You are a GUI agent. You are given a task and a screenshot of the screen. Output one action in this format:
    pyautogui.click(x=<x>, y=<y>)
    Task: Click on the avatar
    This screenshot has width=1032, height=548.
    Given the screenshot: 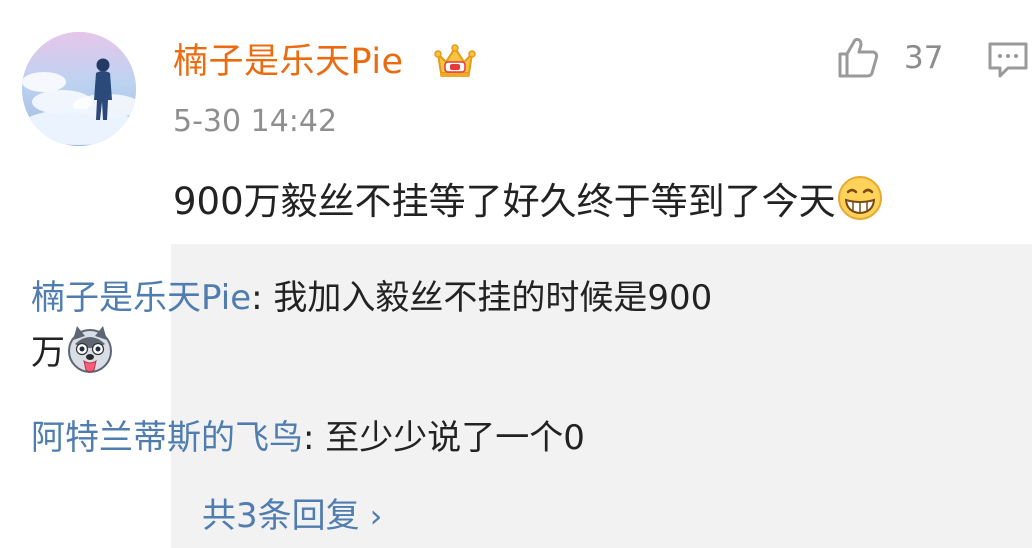 What is the action you would take?
    pyautogui.click(x=79, y=89)
    